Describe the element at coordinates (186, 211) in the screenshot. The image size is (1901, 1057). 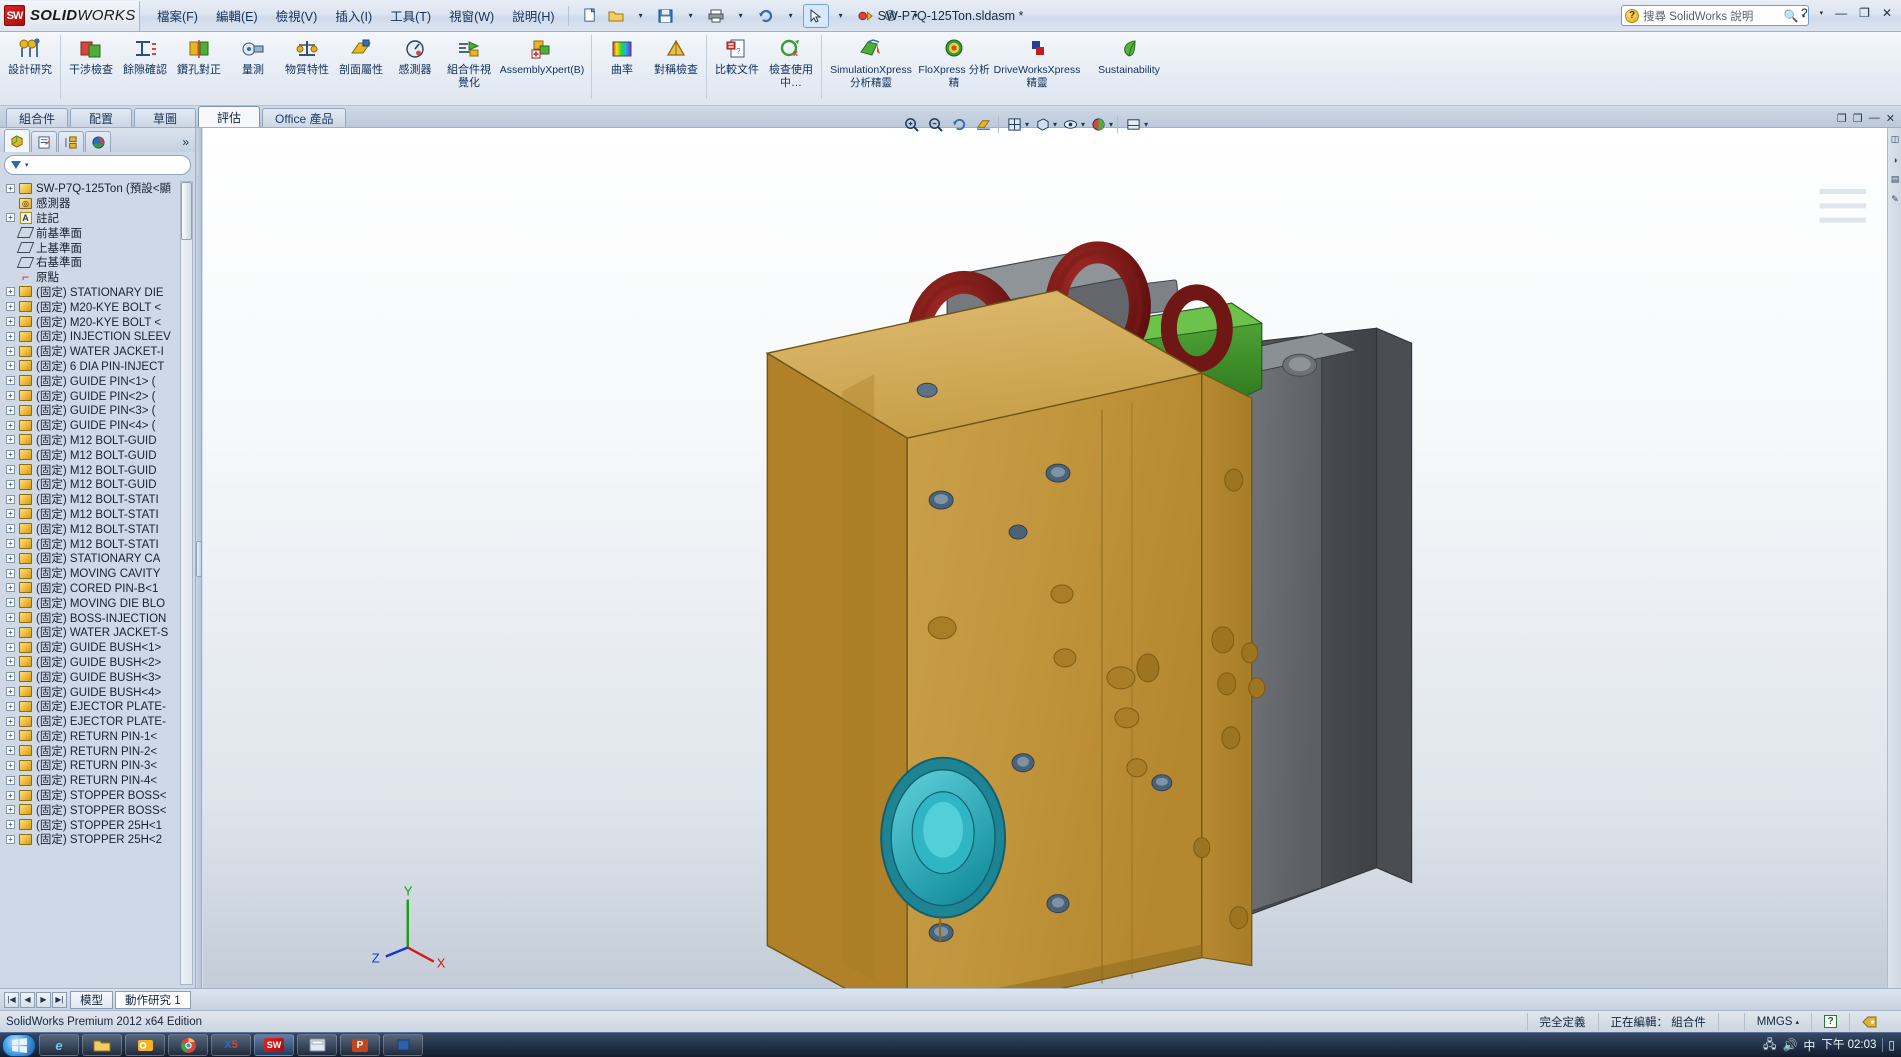
I see `scrollbar-thumb` at that location.